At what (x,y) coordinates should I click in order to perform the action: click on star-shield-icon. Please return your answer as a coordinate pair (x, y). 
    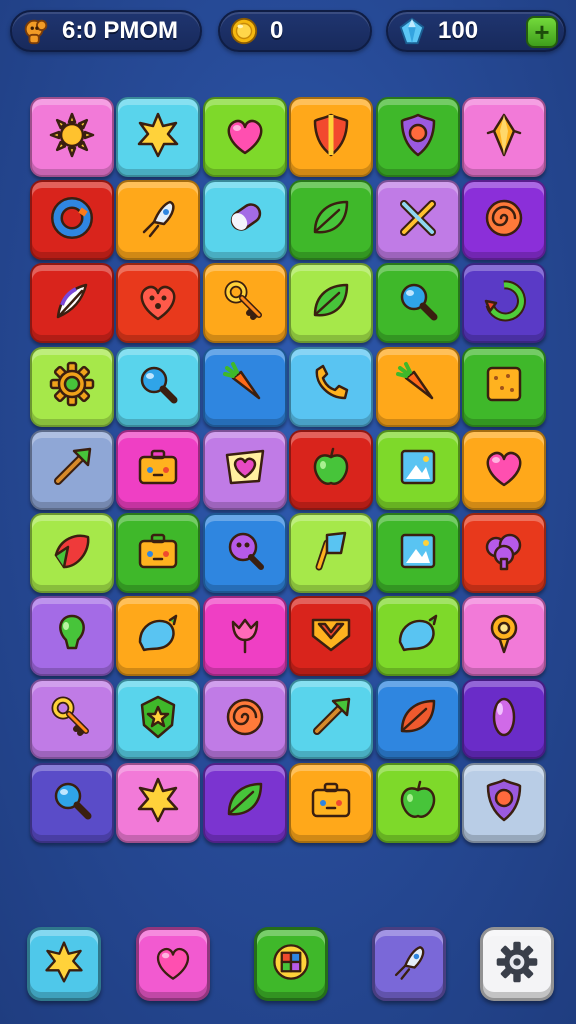
    Looking at the image, I should click on (158, 719).